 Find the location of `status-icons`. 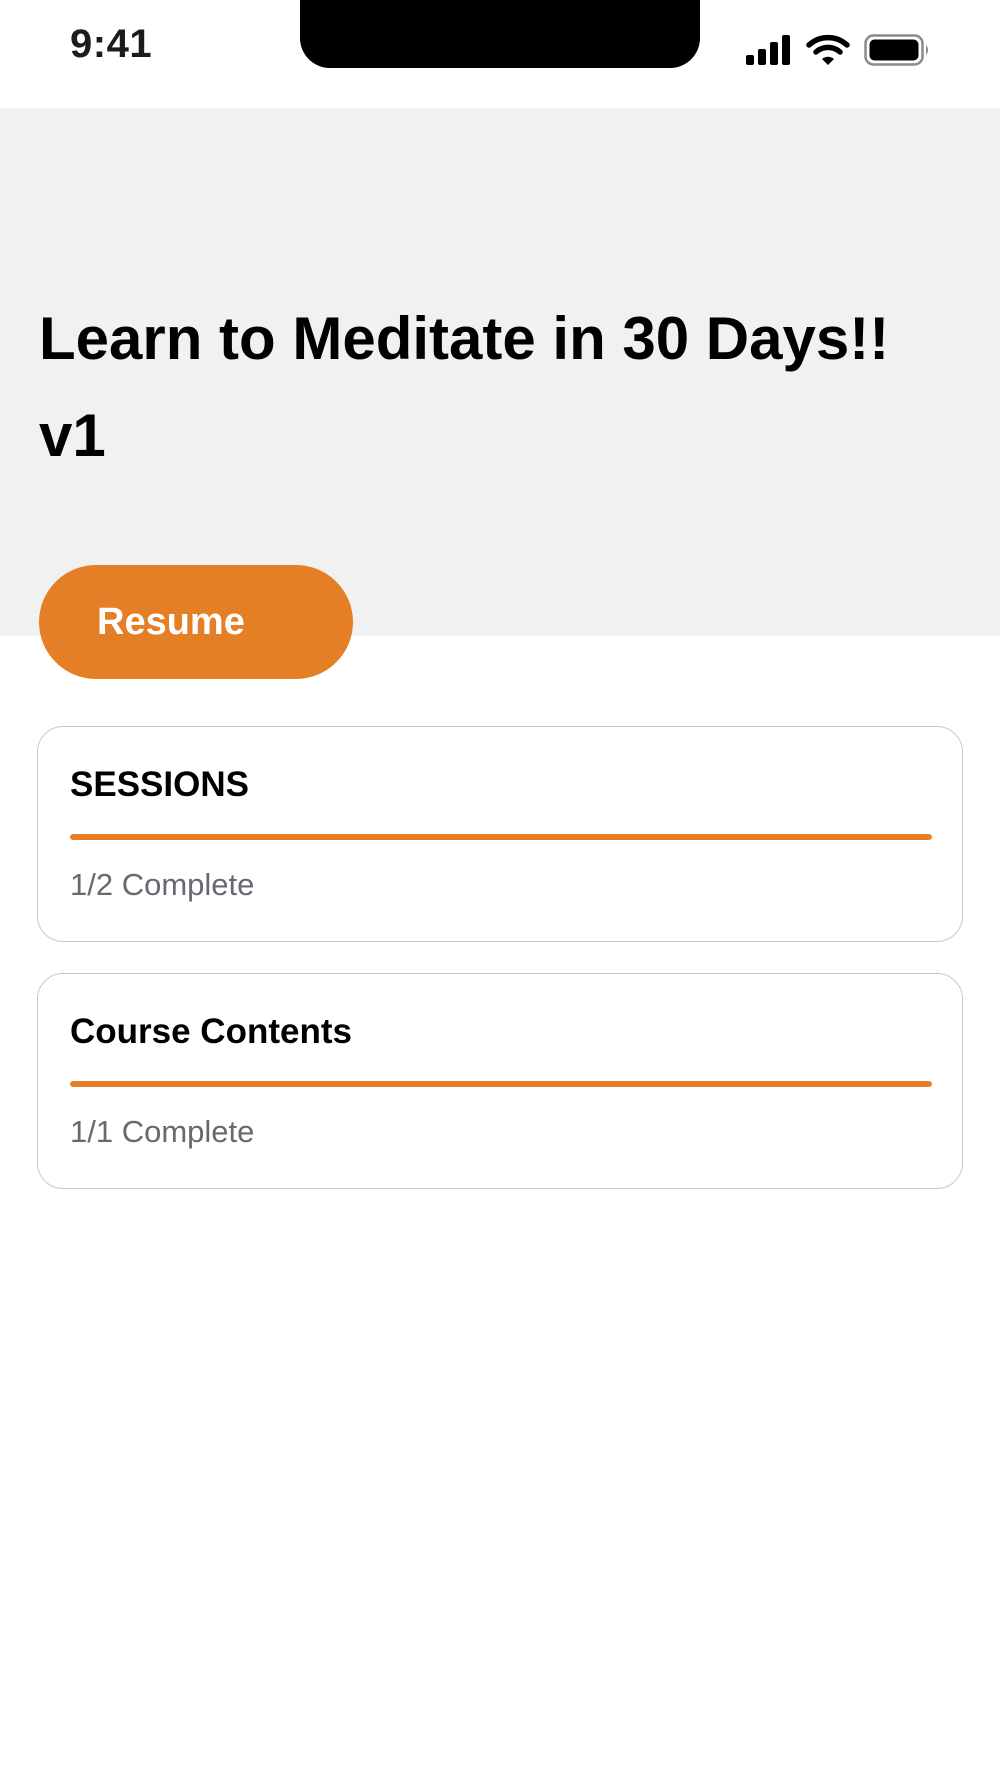

status-icons is located at coordinates (838, 50).